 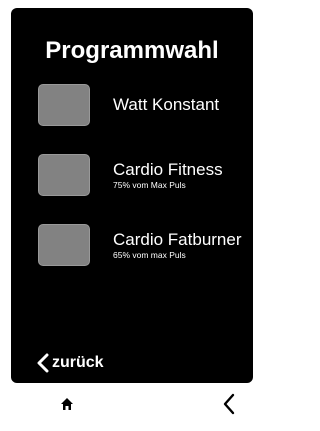 I want to click on back-link: zurück, so click(x=70, y=363).